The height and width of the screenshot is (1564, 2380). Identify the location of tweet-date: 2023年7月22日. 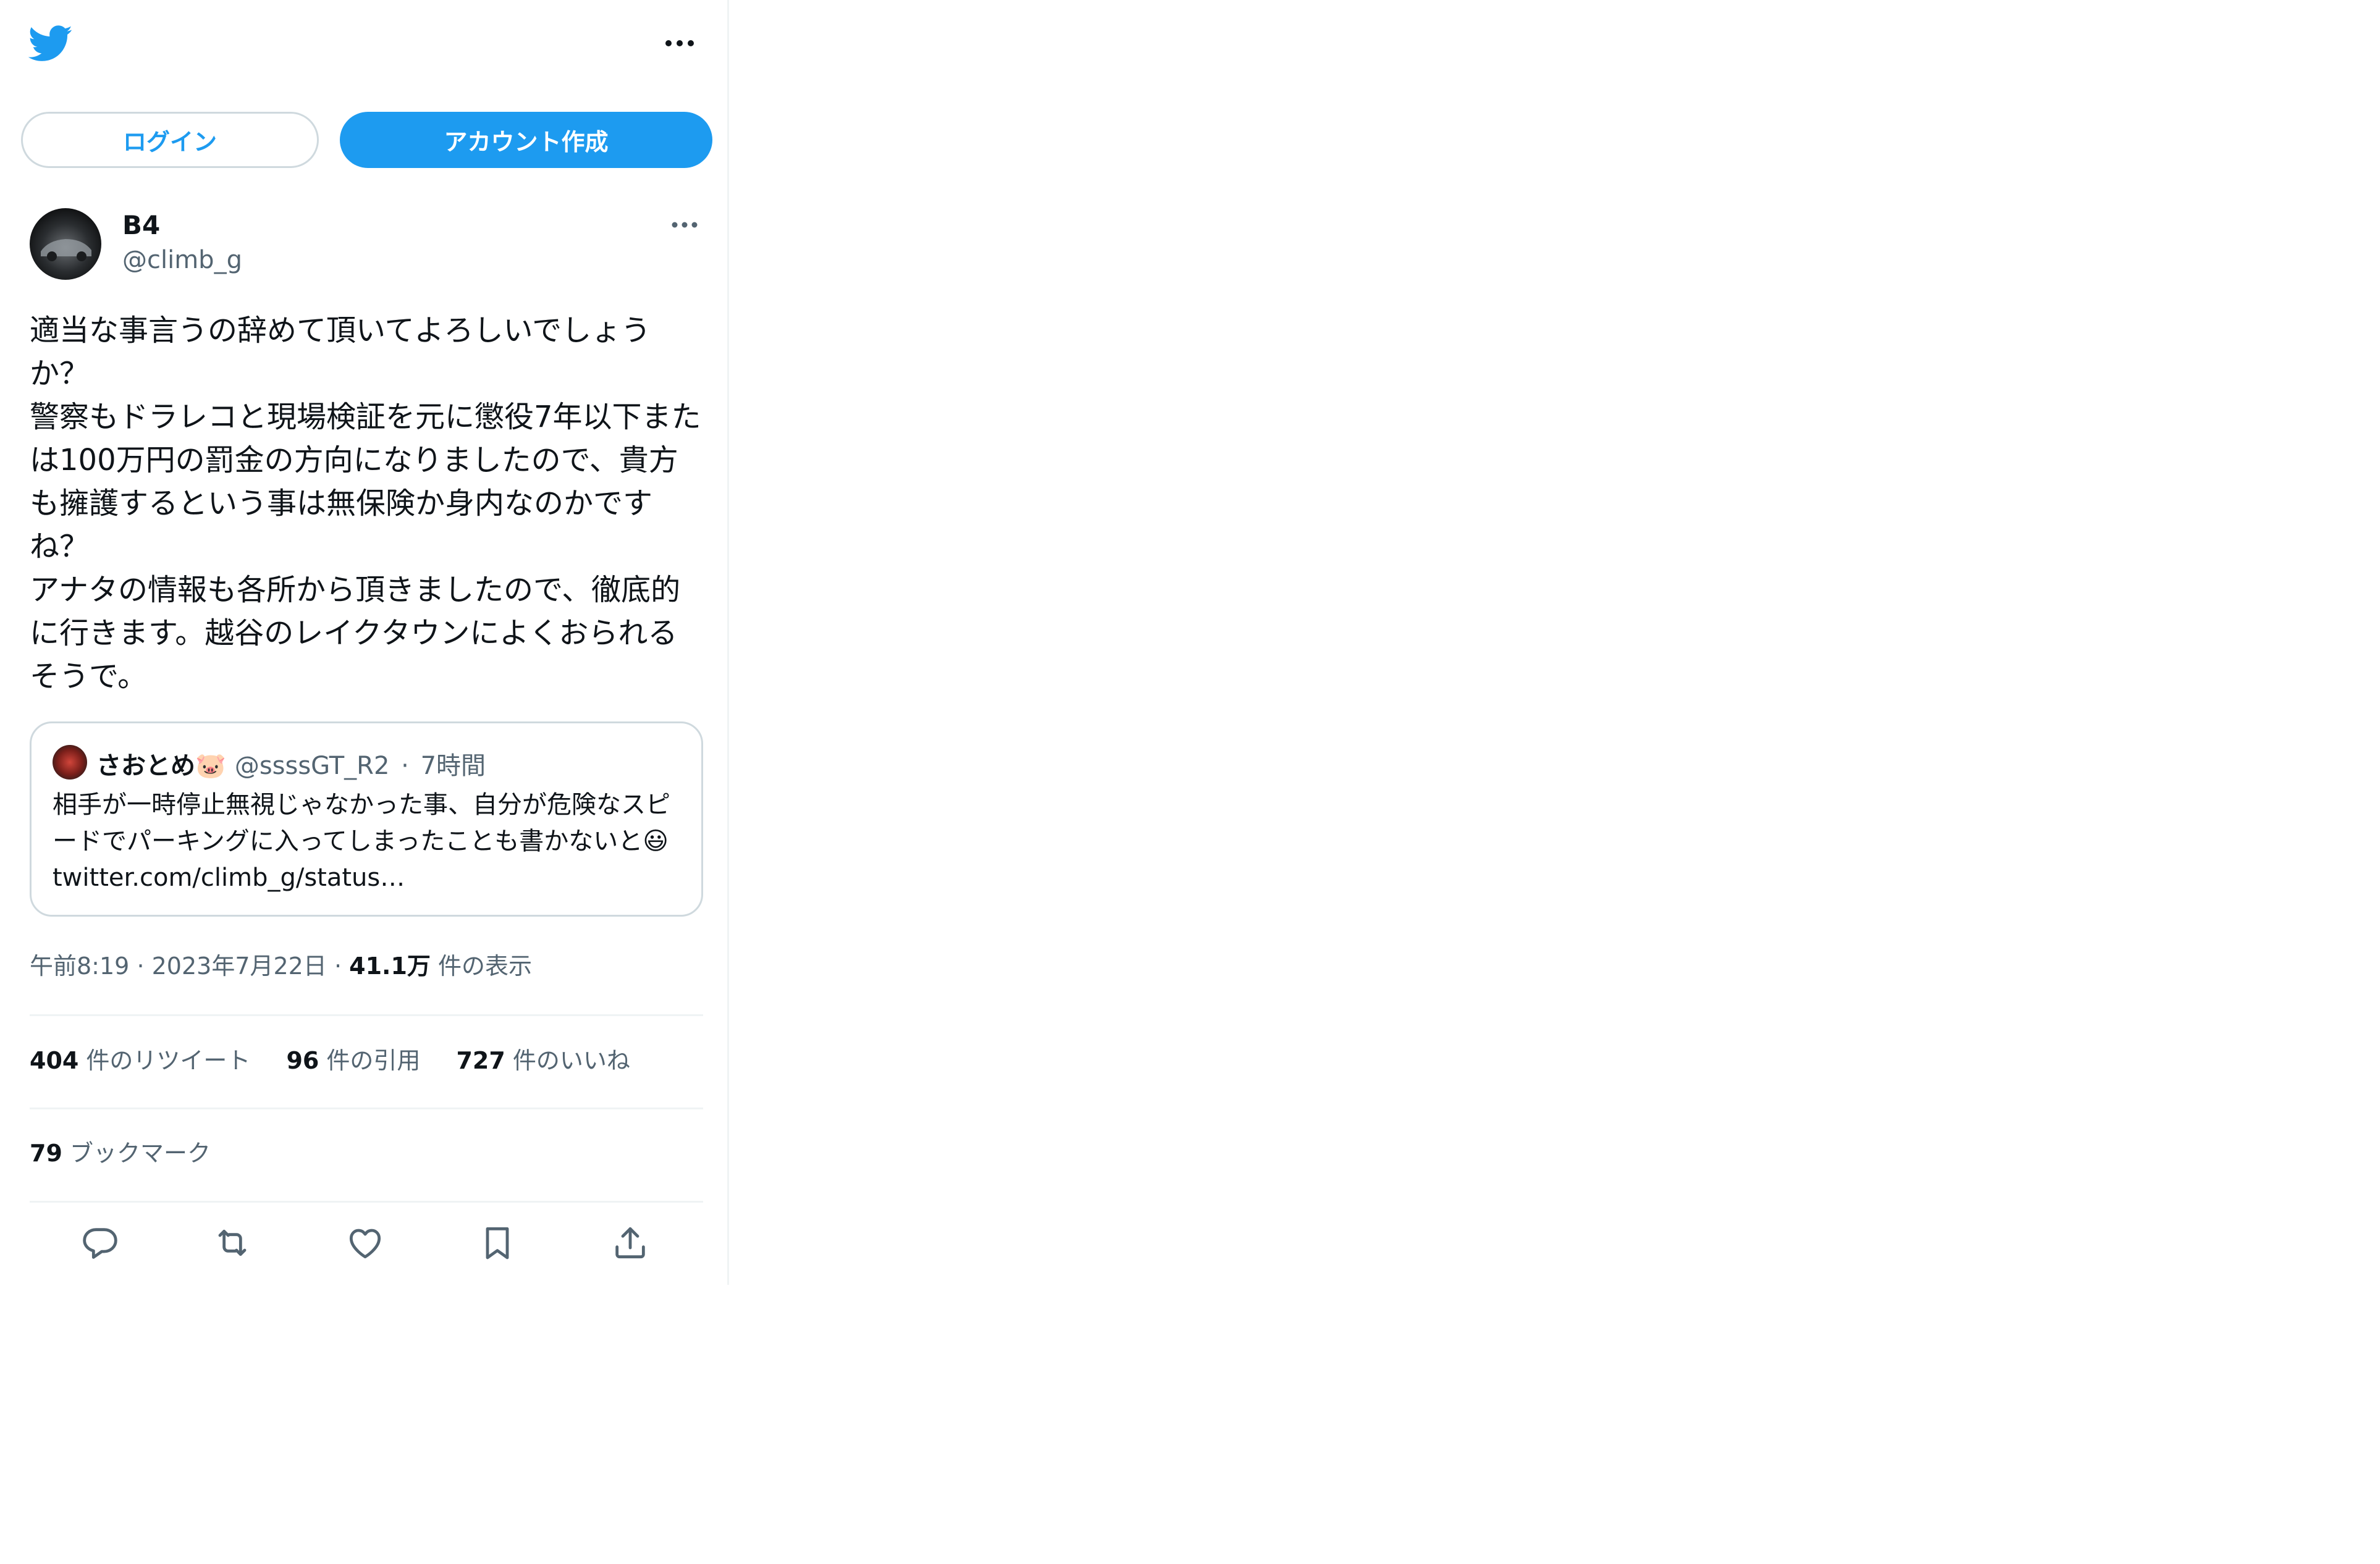
(240, 966).